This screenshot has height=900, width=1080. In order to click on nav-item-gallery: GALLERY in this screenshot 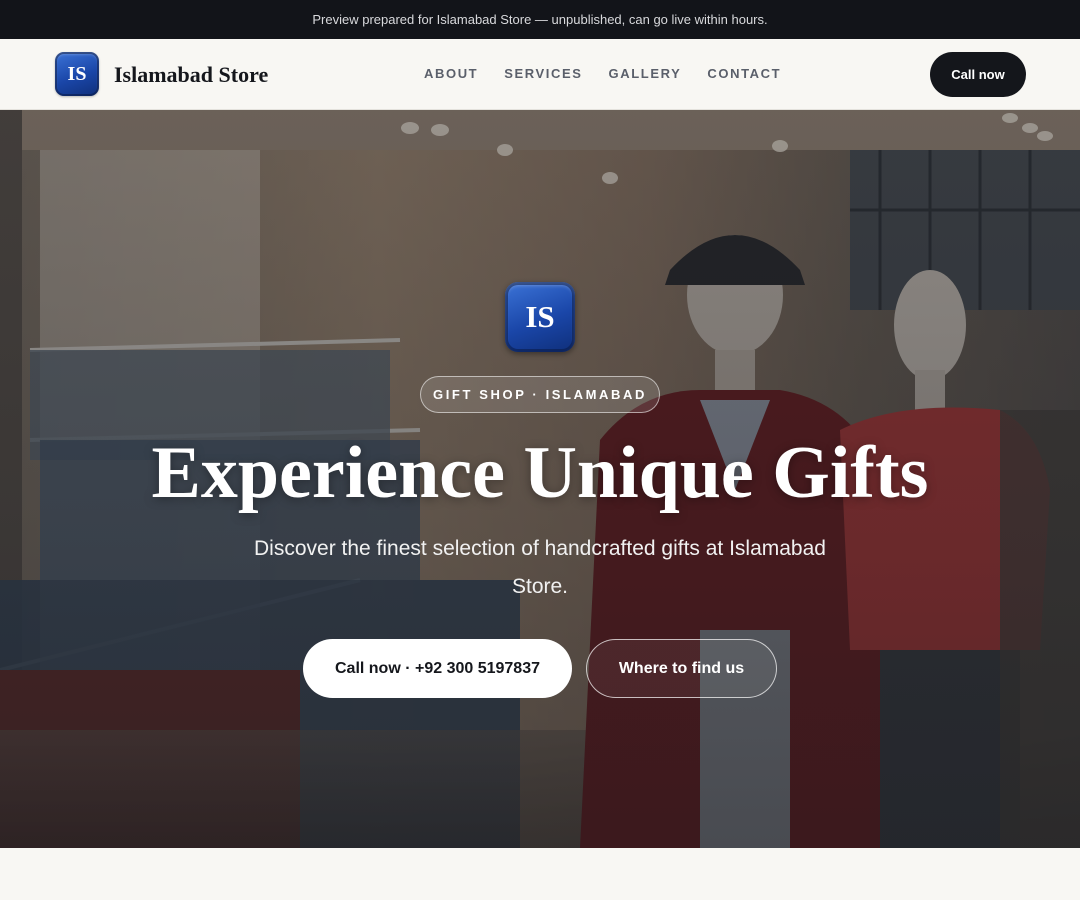, I will do `click(645, 73)`.